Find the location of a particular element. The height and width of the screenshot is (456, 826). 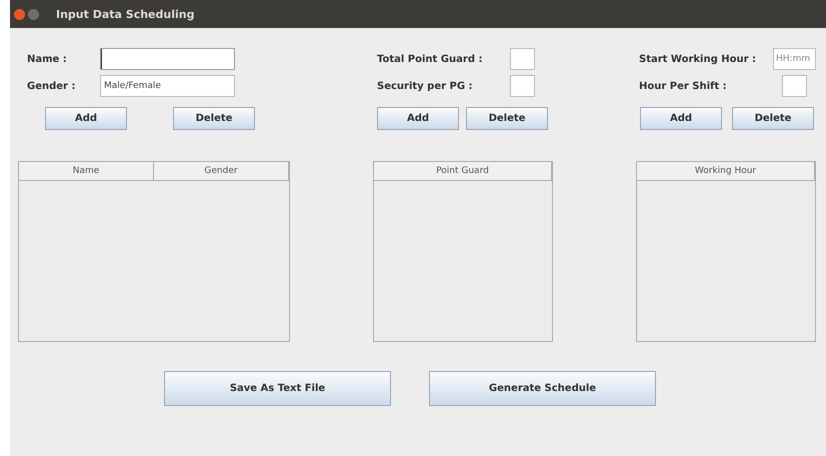

input-field: HH:mm is located at coordinates (794, 59).